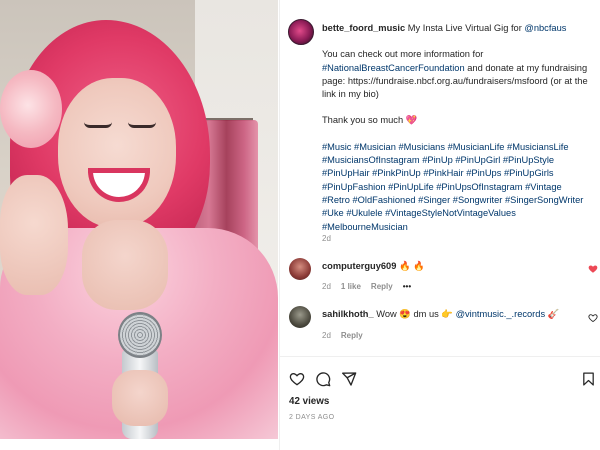  I want to click on hashtag-link: #PinUpGirls, so click(529, 173).